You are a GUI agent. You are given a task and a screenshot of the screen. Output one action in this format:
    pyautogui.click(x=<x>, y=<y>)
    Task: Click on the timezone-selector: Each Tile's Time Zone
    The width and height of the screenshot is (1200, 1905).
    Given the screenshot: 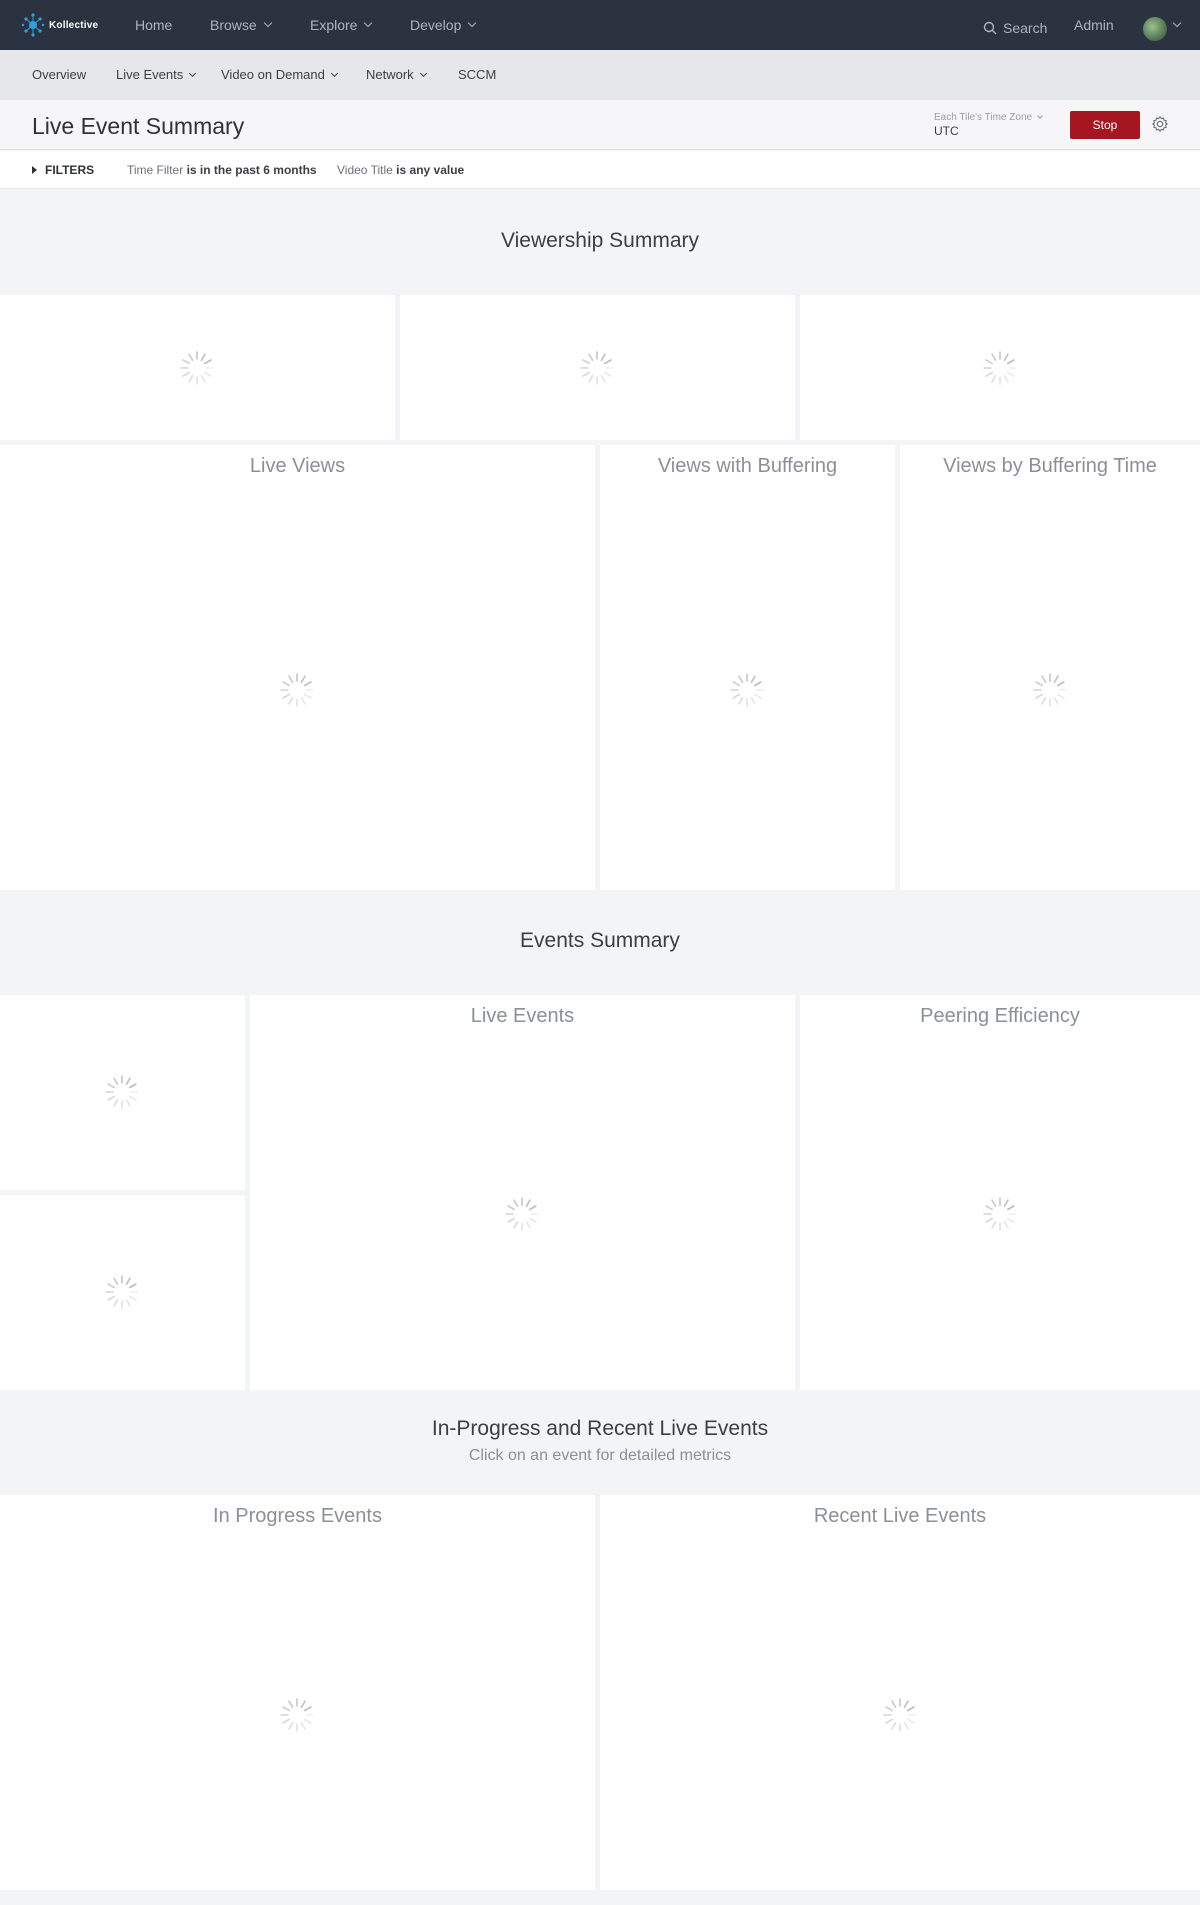 What is the action you would take?
    pyautogui.click(x=988, y=117)
    